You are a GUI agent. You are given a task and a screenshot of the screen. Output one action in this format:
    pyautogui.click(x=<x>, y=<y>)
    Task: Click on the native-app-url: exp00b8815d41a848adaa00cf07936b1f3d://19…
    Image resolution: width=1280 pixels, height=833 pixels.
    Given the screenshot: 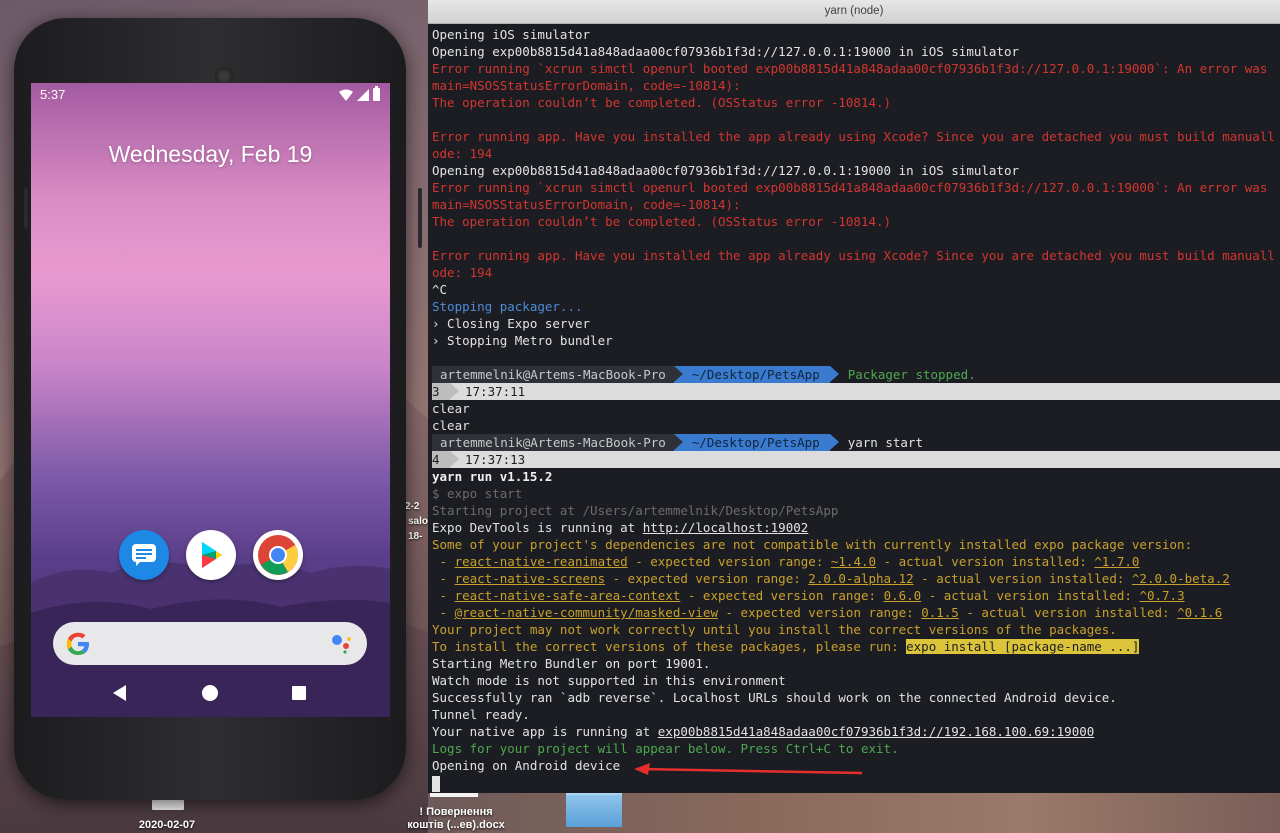 What is the action you would take?
    pyautogui.click(x=876, y=731)
    